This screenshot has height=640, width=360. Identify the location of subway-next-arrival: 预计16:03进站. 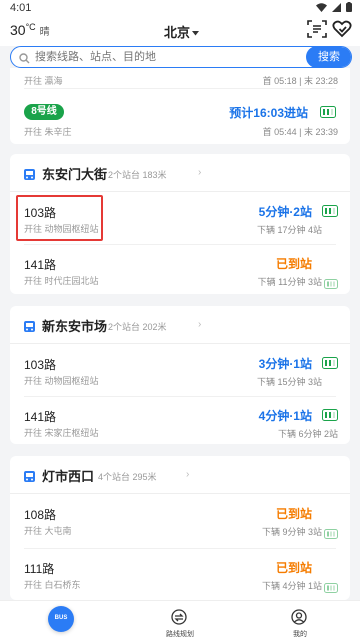
(268, 113).